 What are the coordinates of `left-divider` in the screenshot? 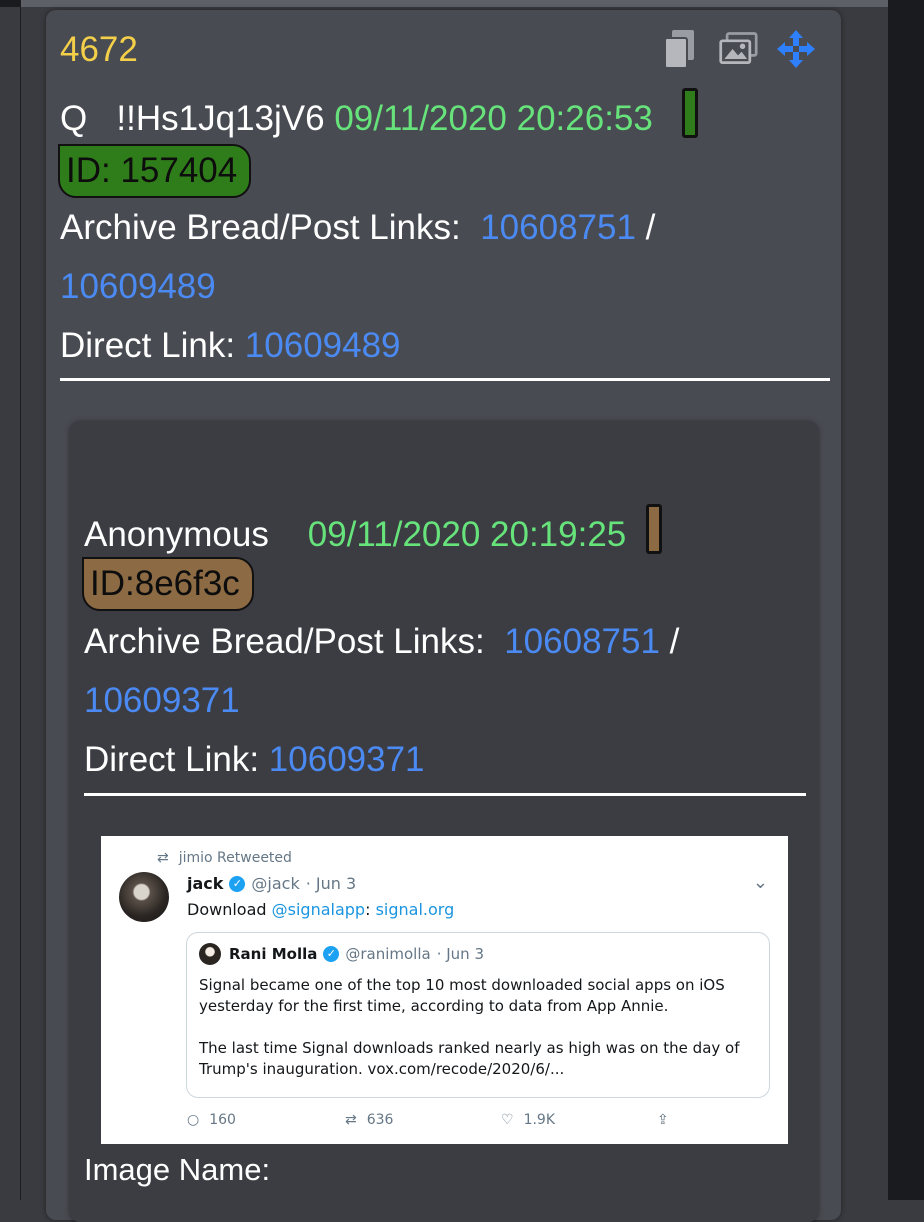 It's located at (20, 600).